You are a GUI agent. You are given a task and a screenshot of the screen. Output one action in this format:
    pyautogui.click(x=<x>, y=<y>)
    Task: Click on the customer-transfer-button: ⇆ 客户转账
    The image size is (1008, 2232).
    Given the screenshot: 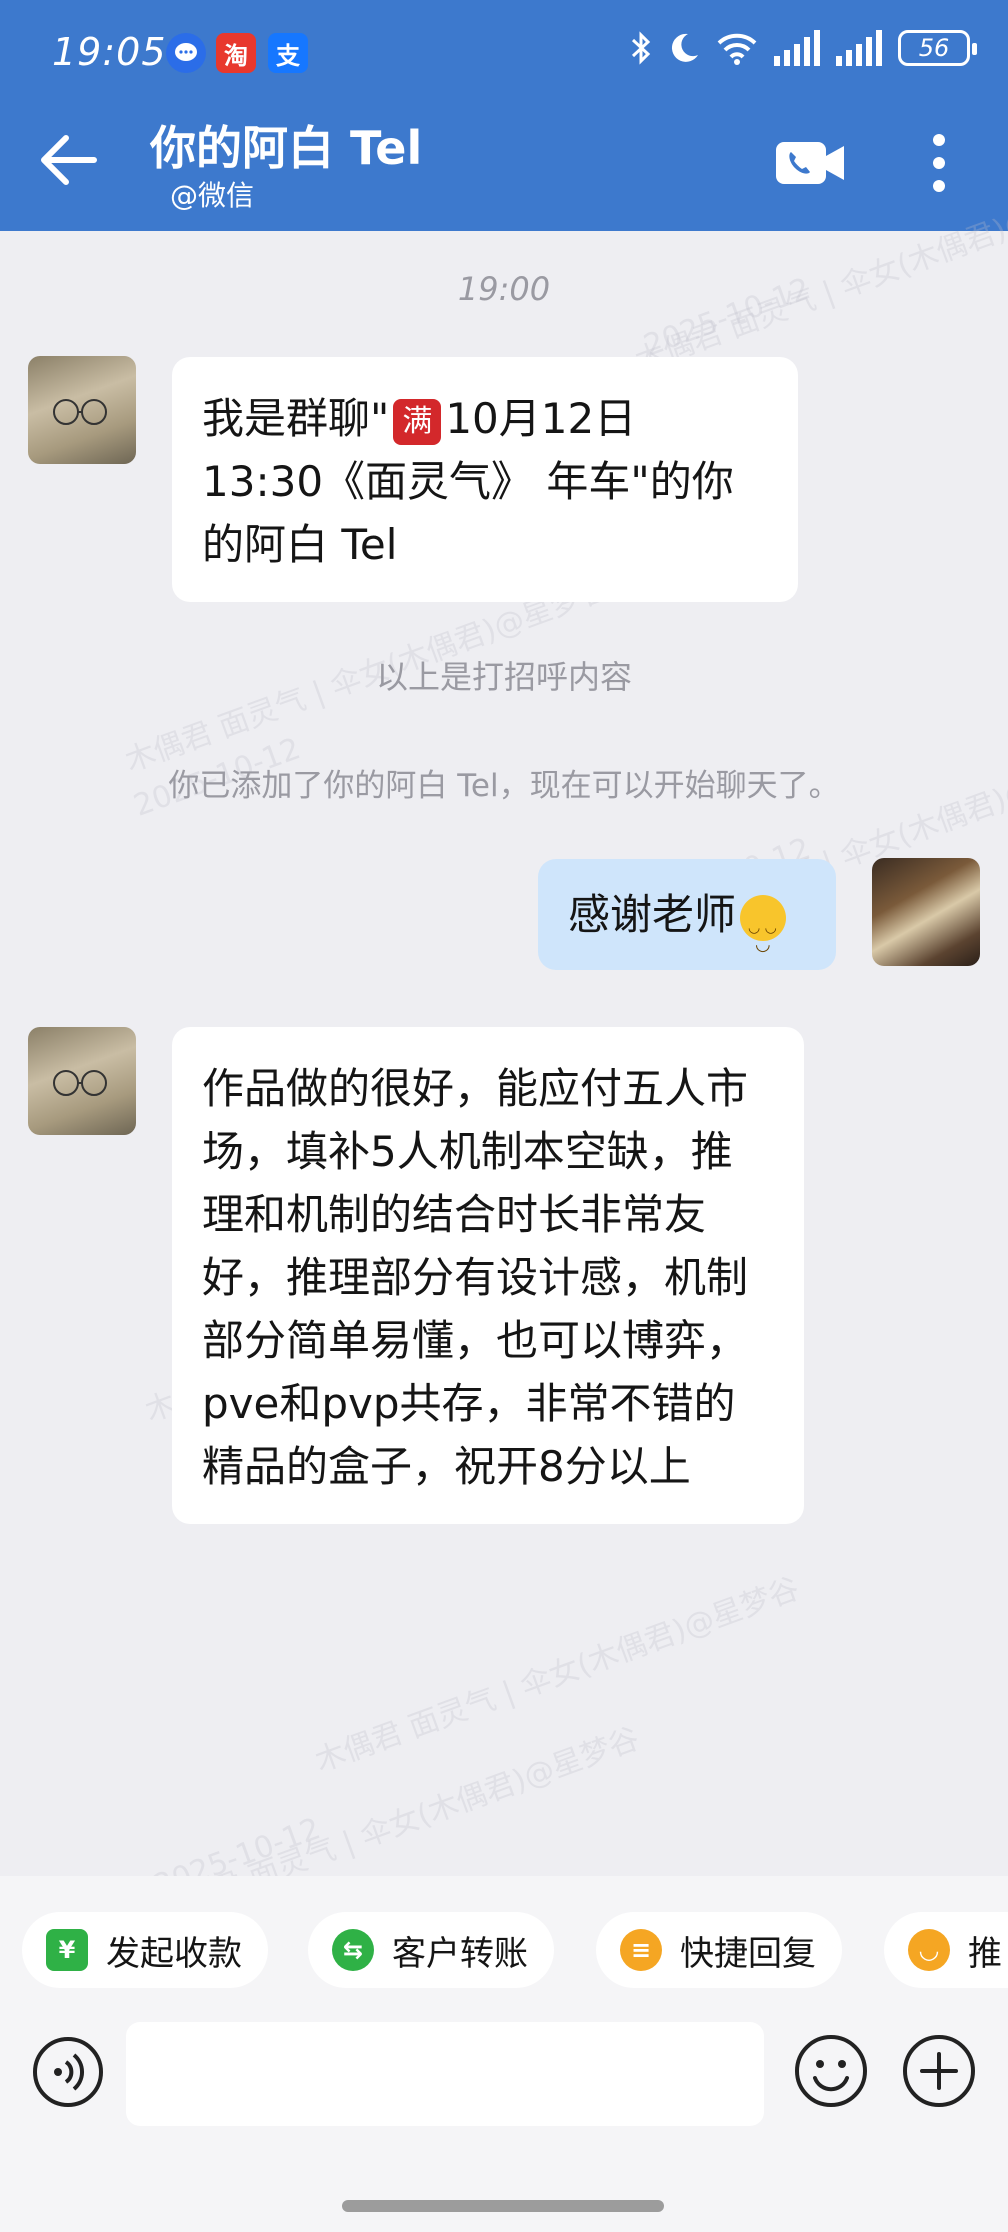 What is the action you would take?
    pyautogui.click(x=431, y=1950)
    